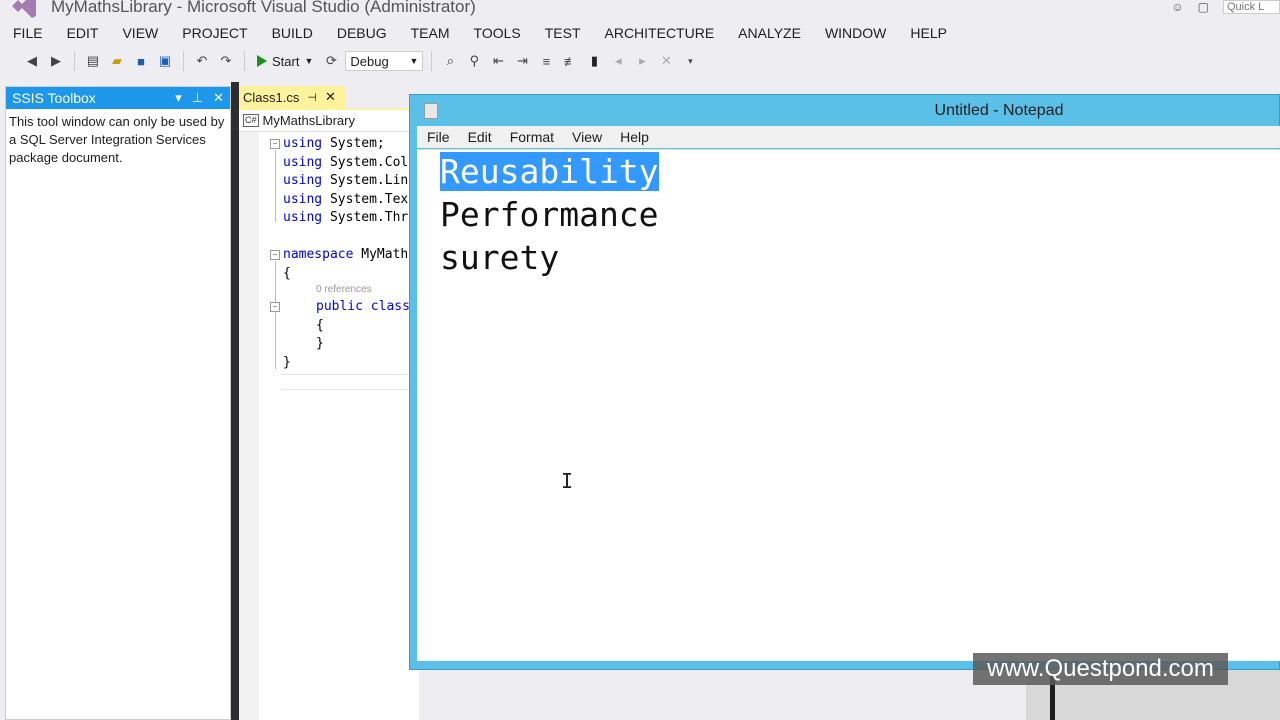 Image resolution: width=1280 pixels, height=720 pixels. Describe the element at coordinates (618, 61) in the screenshot. I see `prev-bookmark-icon: ◂` at that location.